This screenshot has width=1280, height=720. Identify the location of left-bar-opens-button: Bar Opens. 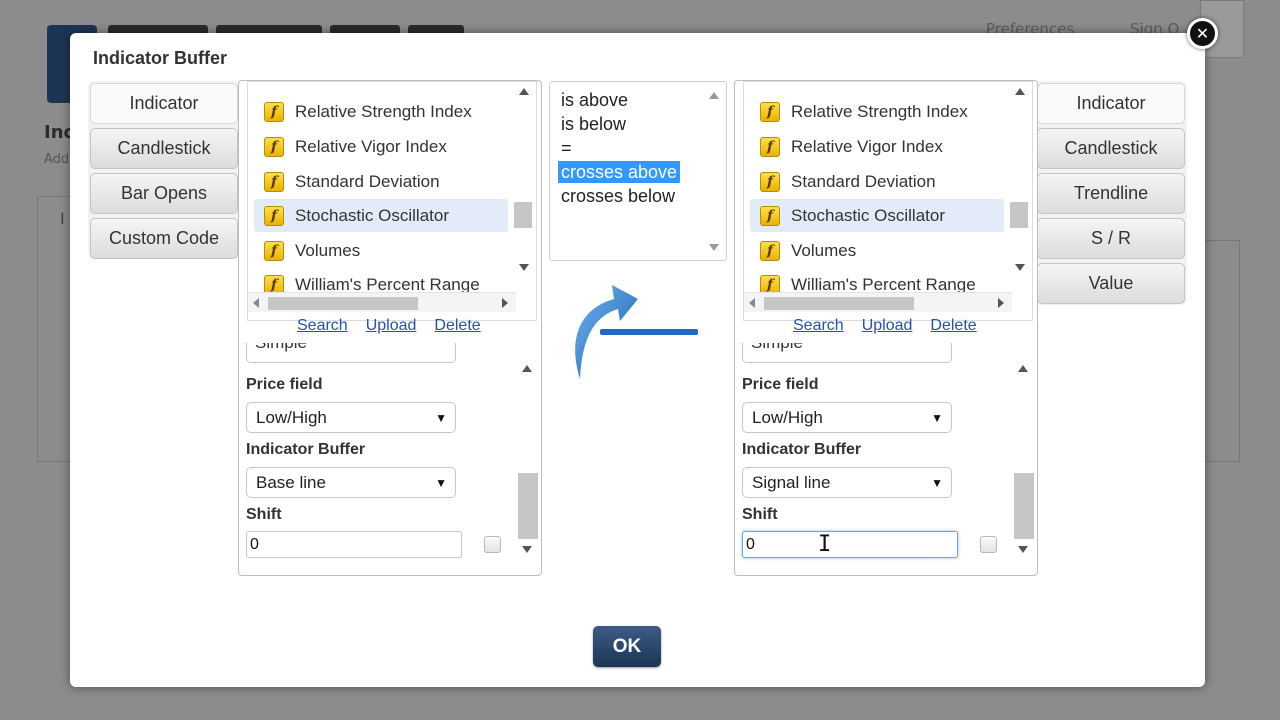
(164, 193).